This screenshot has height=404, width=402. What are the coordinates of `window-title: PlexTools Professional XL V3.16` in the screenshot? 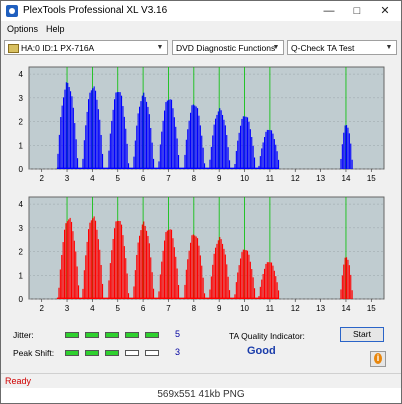 It's located at (95, 10).